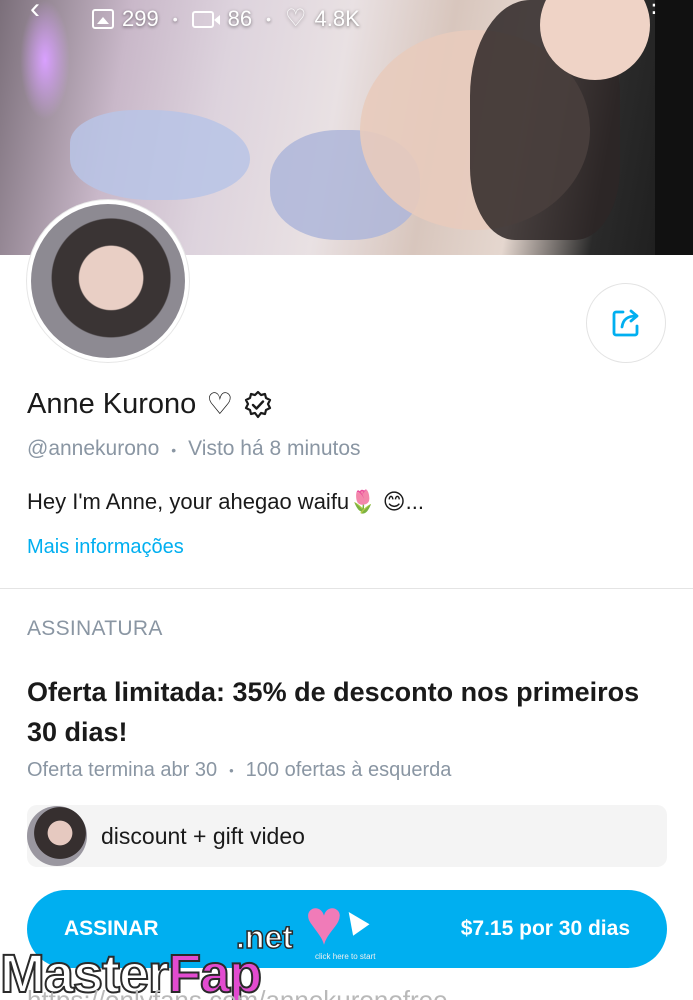 The image size is (693, 1000). I want to click on images-count: 299, so click(140, 18).